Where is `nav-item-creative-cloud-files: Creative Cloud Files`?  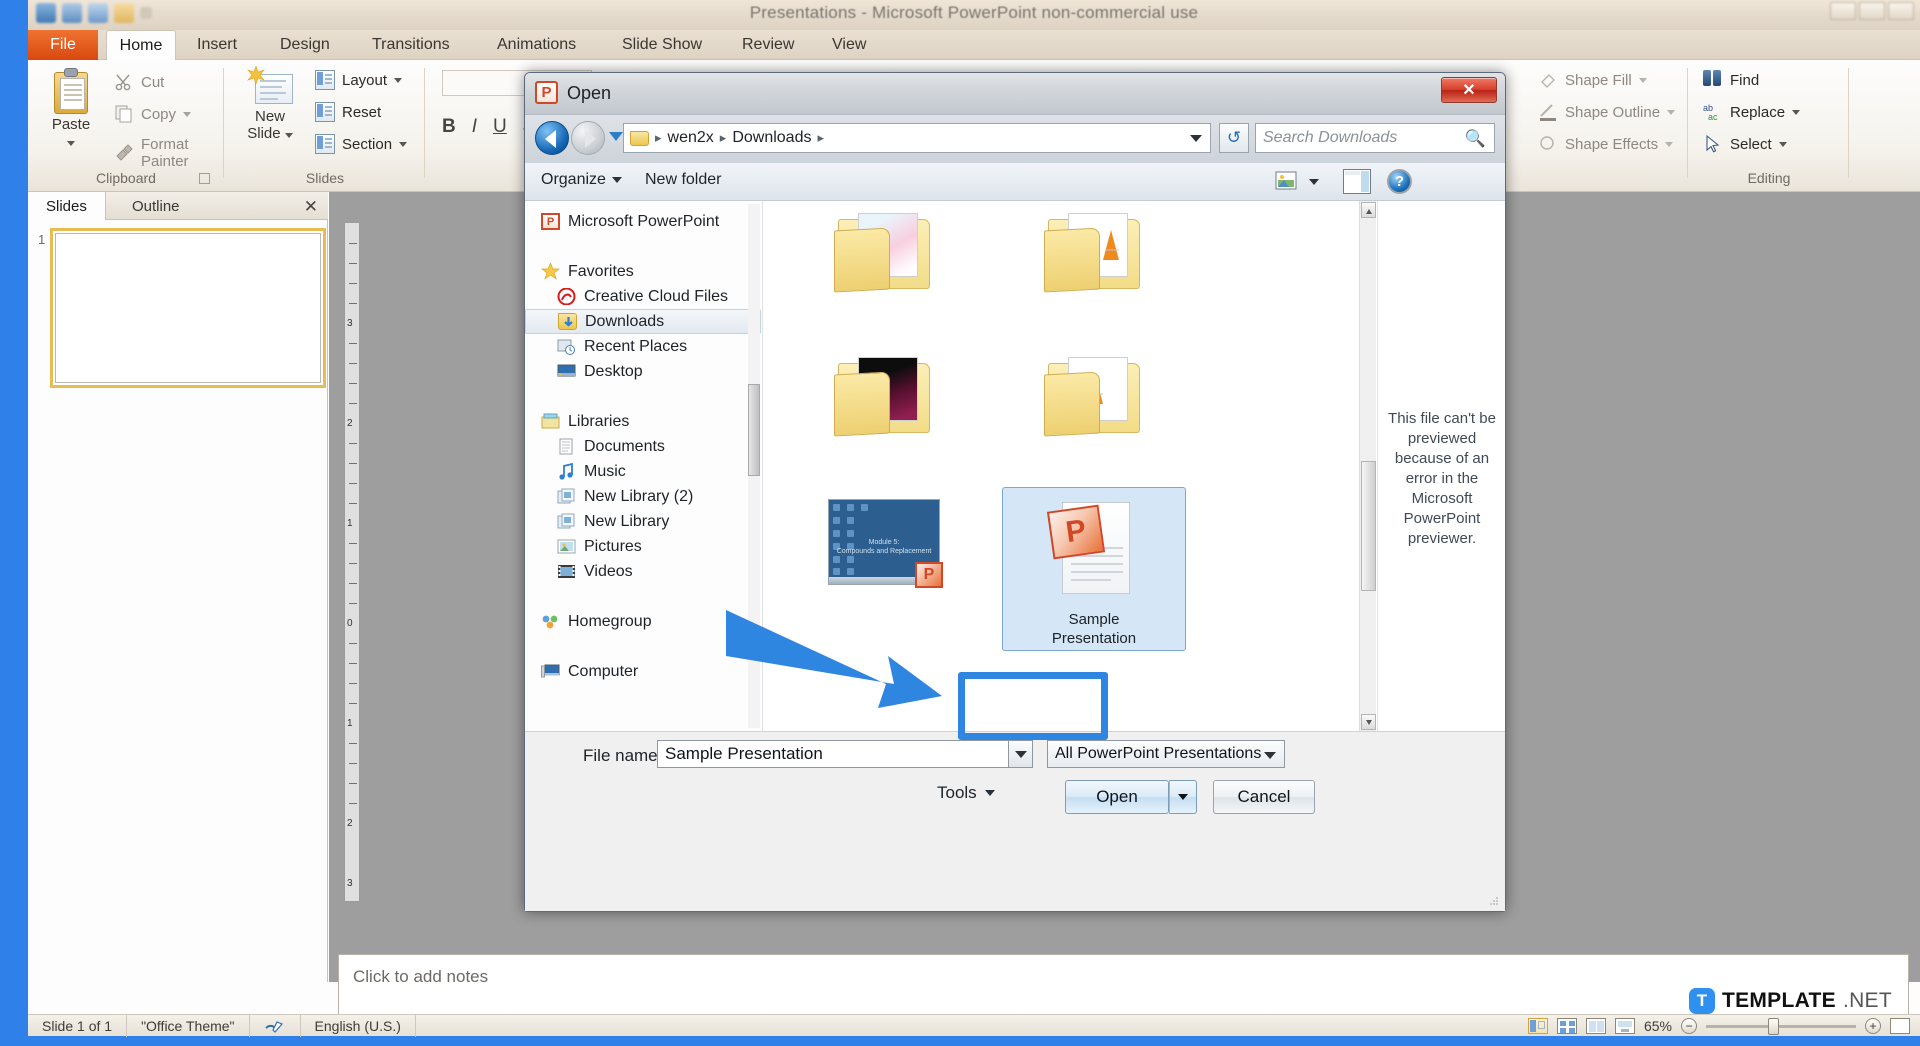 nav-item-creative-cloud-files: Creative Cloud Files is located at coordinates (644, 296).